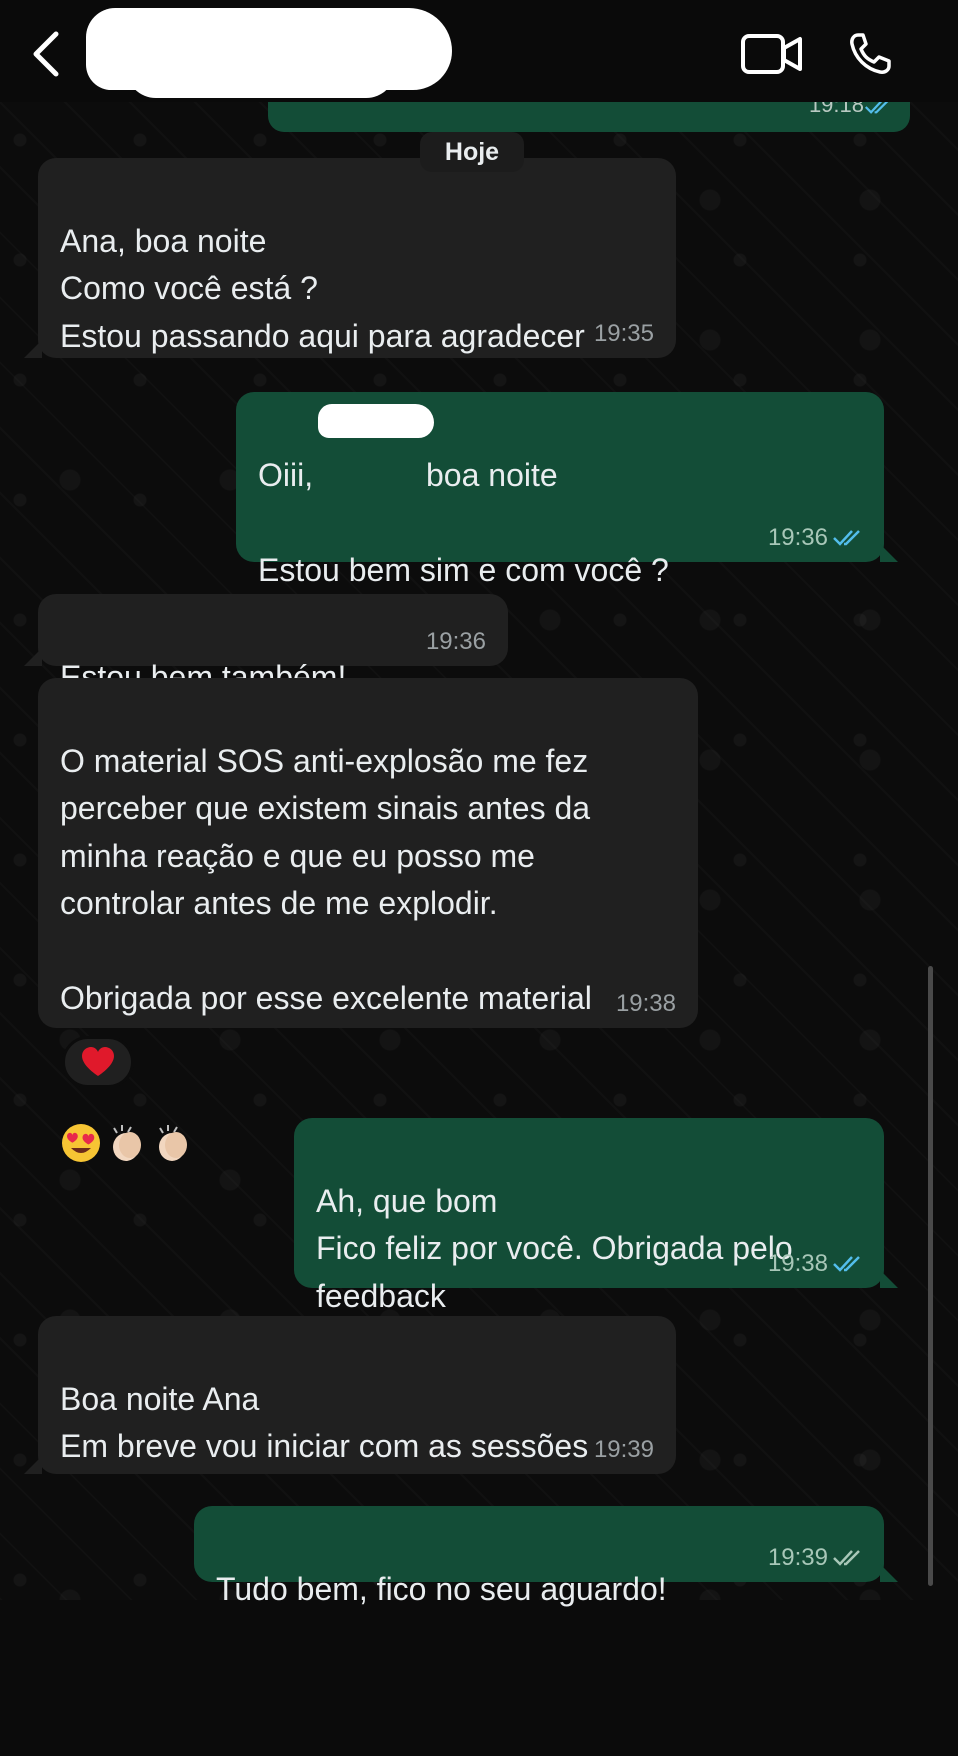 The image size is (958, 1756). I want to click on date-separator: Hoje, so click(472, 152).